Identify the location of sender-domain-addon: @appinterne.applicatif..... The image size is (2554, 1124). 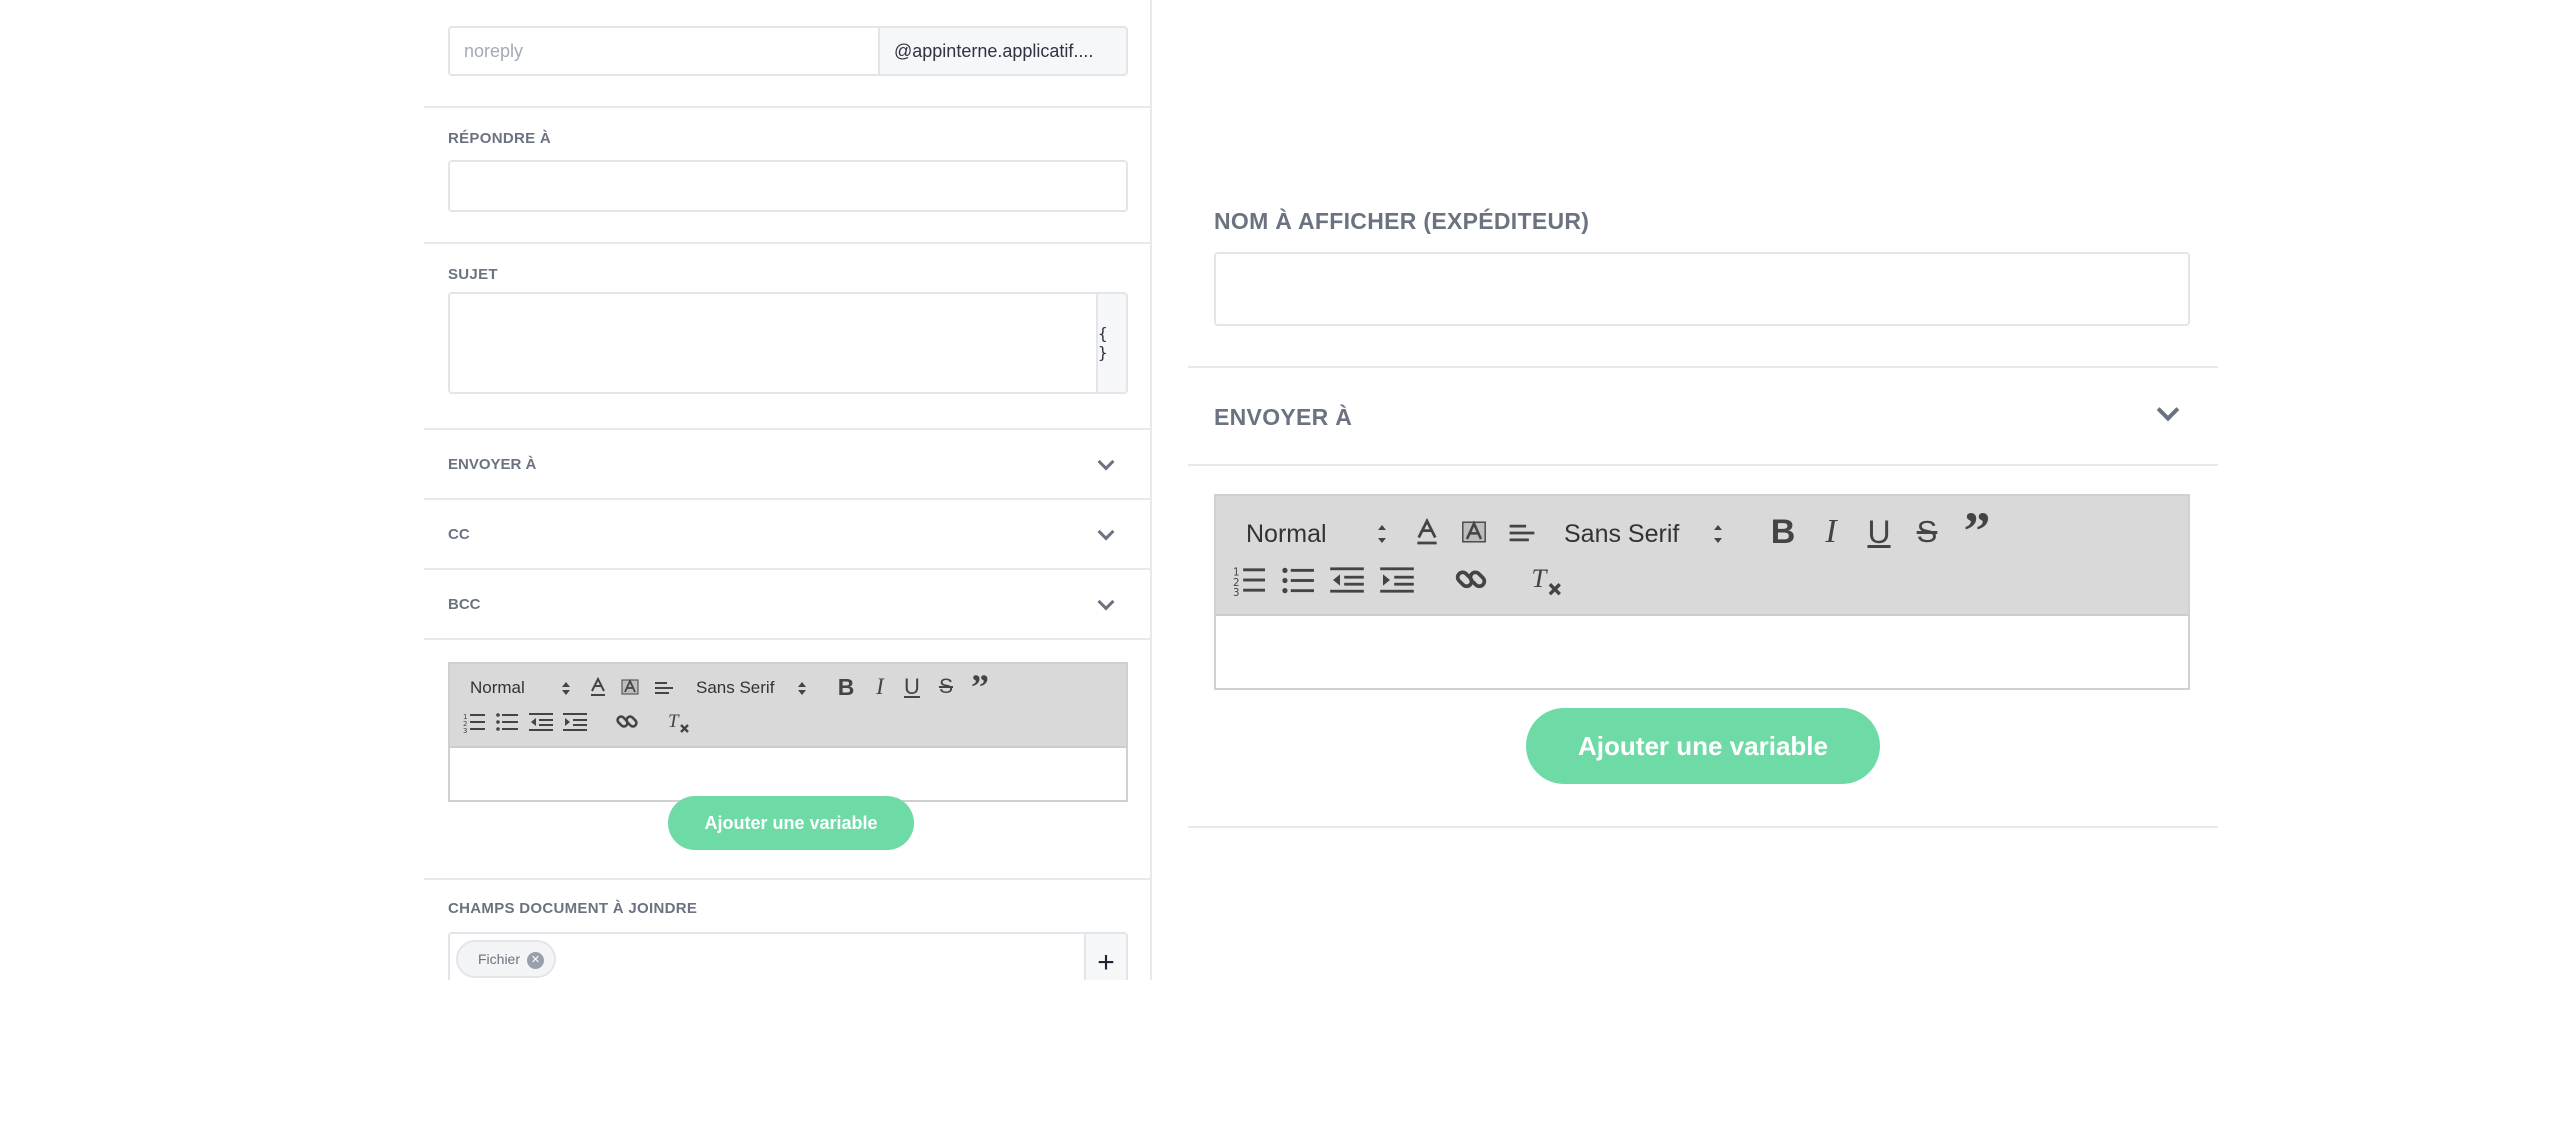
(1003, 51).